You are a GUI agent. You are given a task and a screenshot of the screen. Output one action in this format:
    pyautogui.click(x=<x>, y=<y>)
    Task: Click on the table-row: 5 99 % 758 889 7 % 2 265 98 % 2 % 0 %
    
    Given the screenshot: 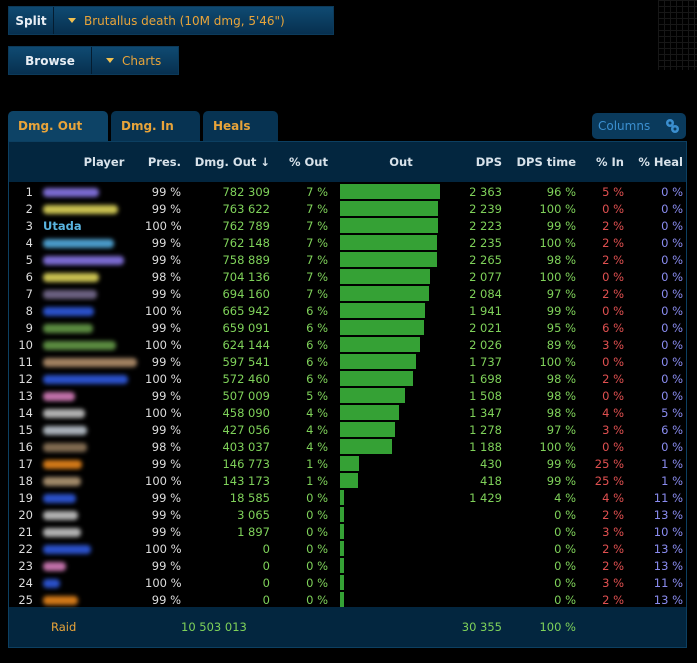 What is the action you would take?
    pyautogui.click(x=347, y=259)
    